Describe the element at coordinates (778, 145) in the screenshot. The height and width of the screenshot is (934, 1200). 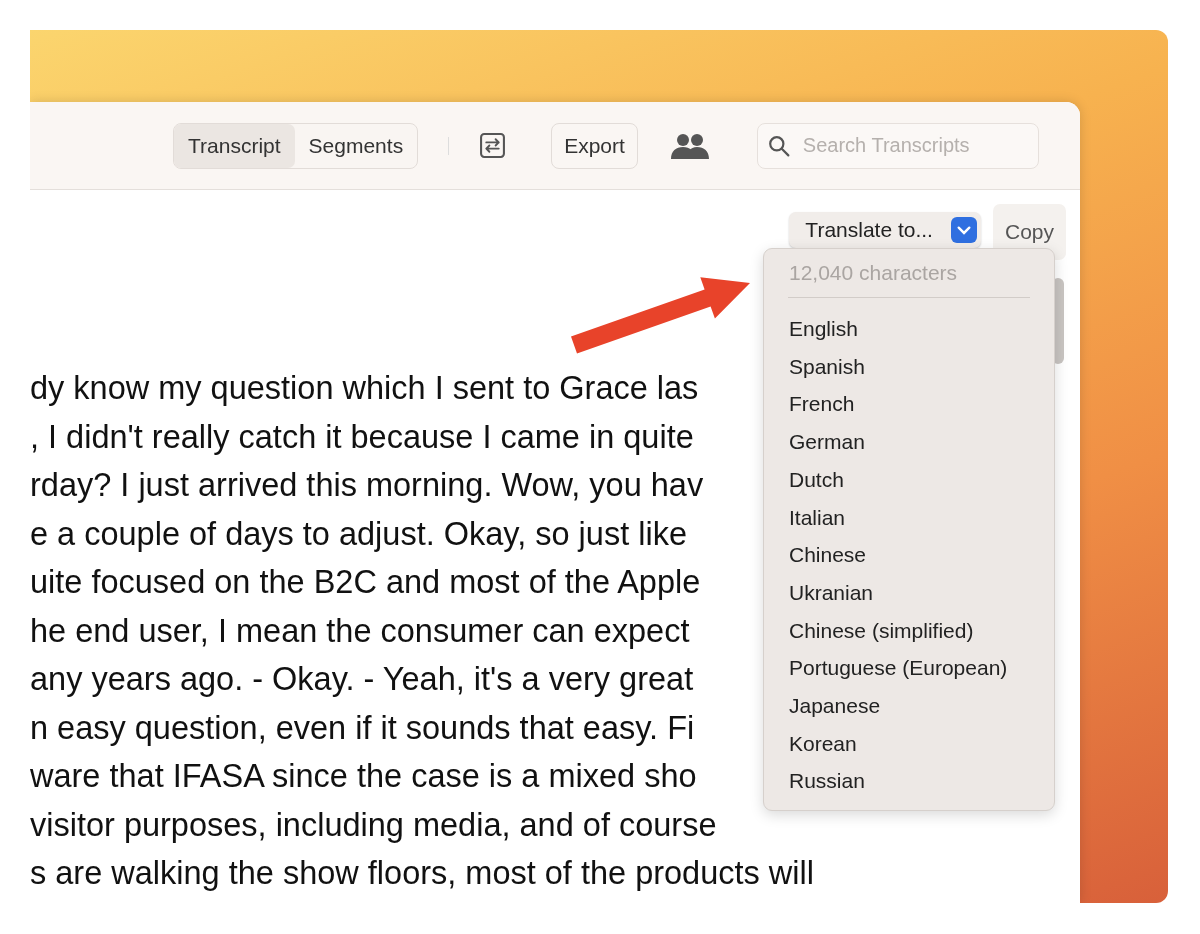
I see `search-icon` at that location.